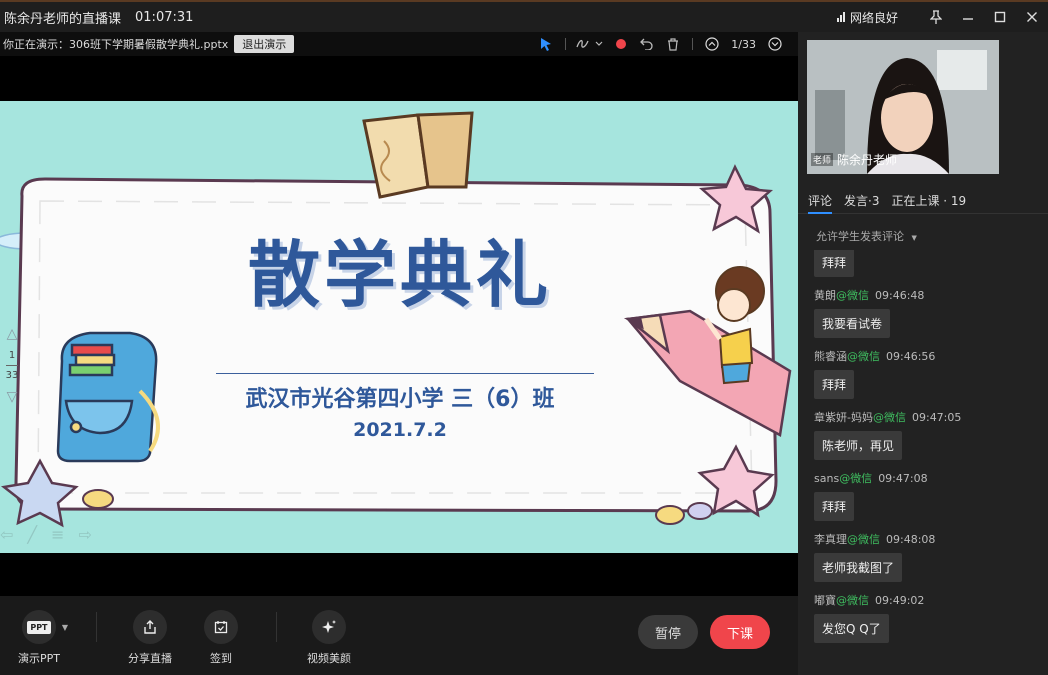  I want to click on previous-page-button, so click(712, 44).